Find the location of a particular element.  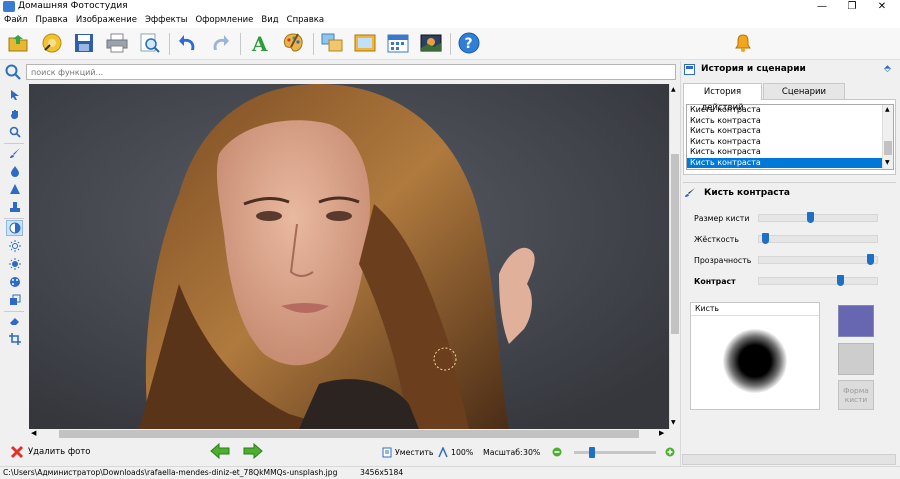

preview-button is located at coordinates (150, 43).